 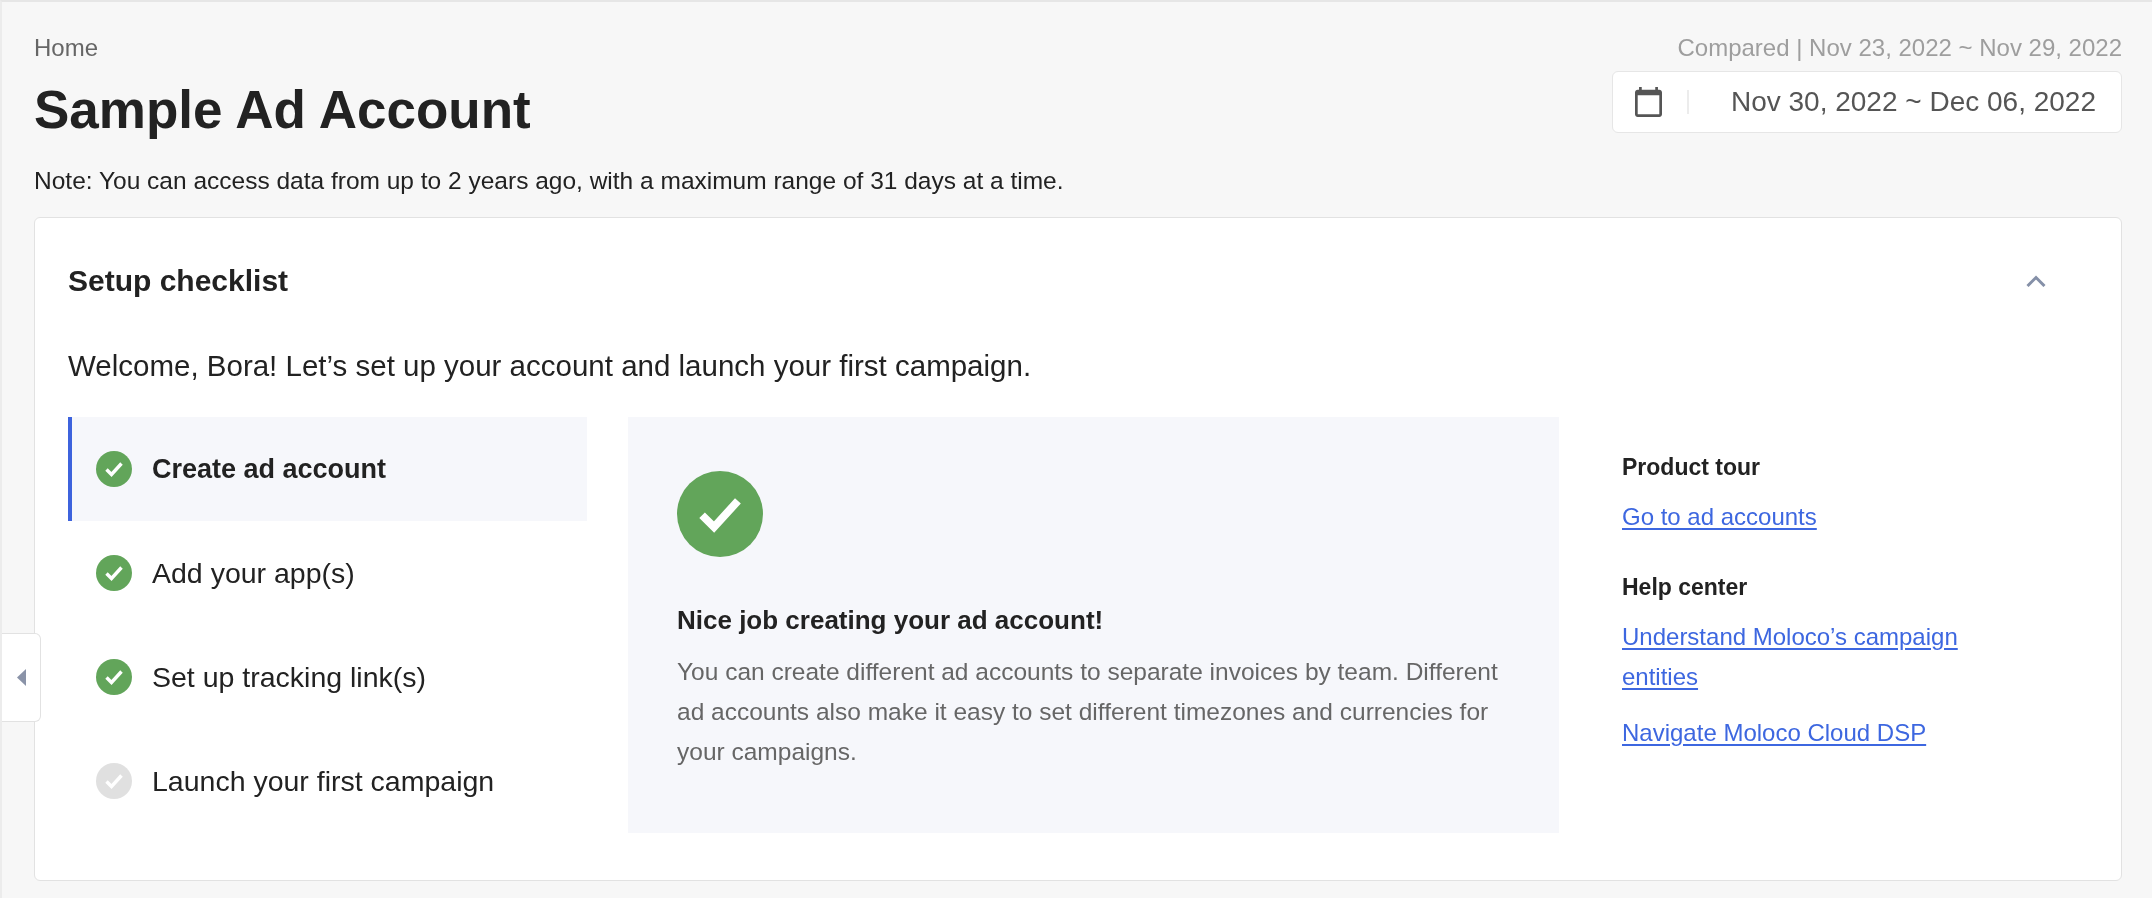 What do you see at coordinates (323, 781) in the screenshot?
I see `step-label: Launch your first campaign` at bounding box center [323, 781].